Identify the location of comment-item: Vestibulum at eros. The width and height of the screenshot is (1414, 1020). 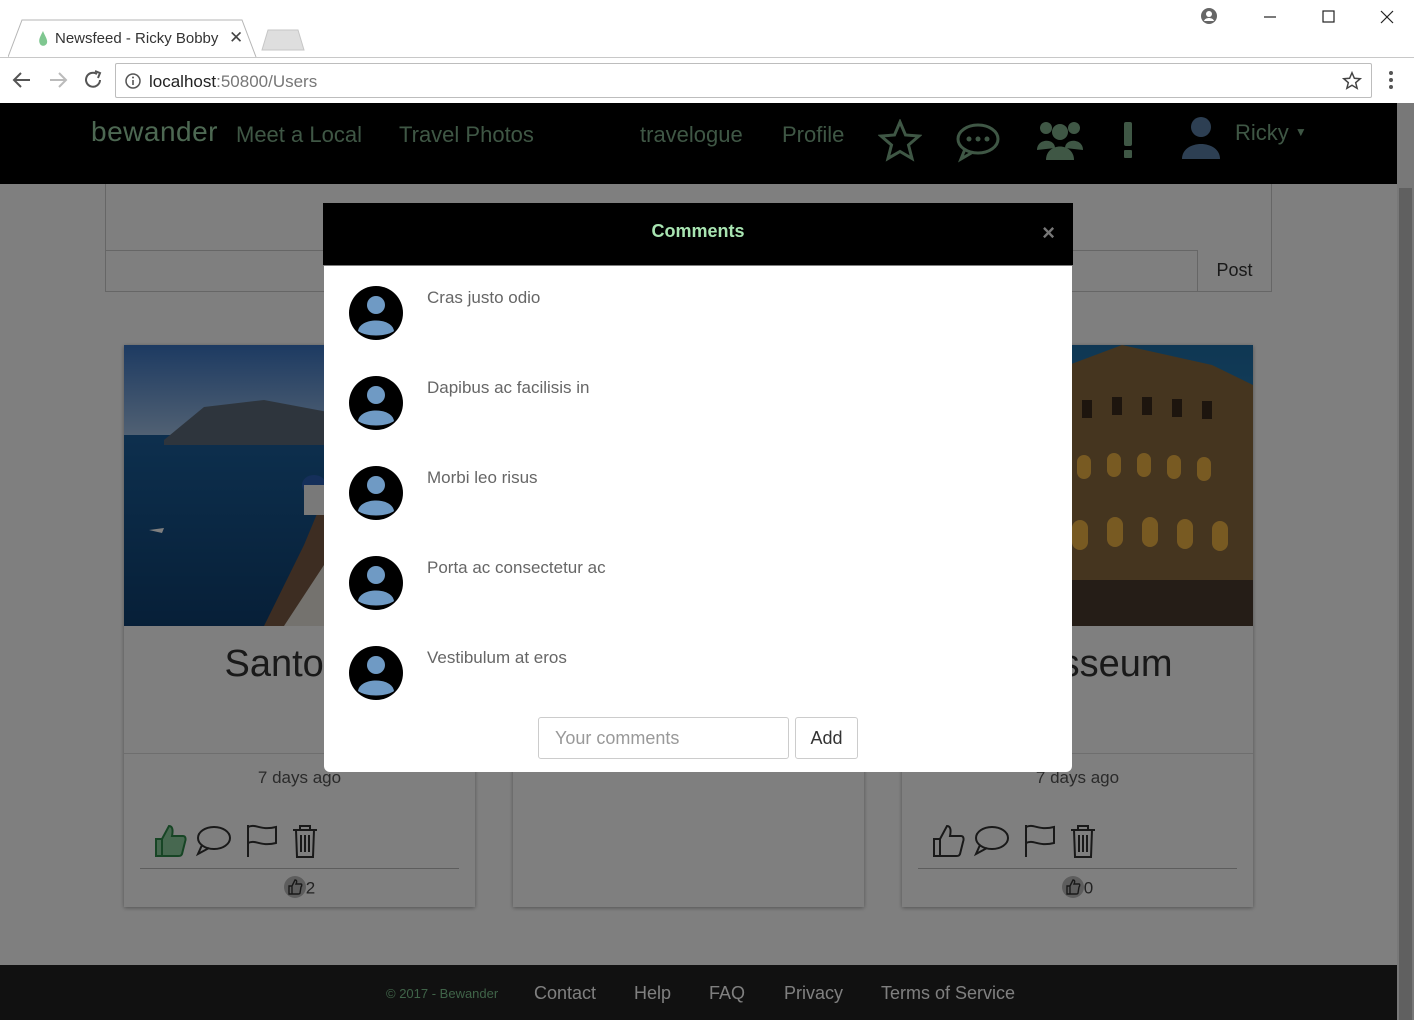
(688, 673).